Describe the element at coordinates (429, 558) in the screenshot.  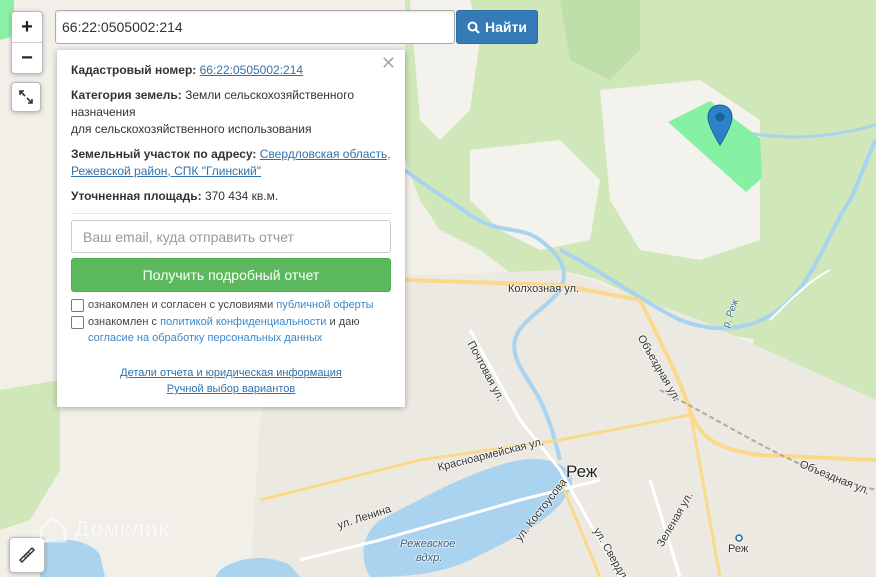
I see `reservoir-label-2: вдхр.` at that location.